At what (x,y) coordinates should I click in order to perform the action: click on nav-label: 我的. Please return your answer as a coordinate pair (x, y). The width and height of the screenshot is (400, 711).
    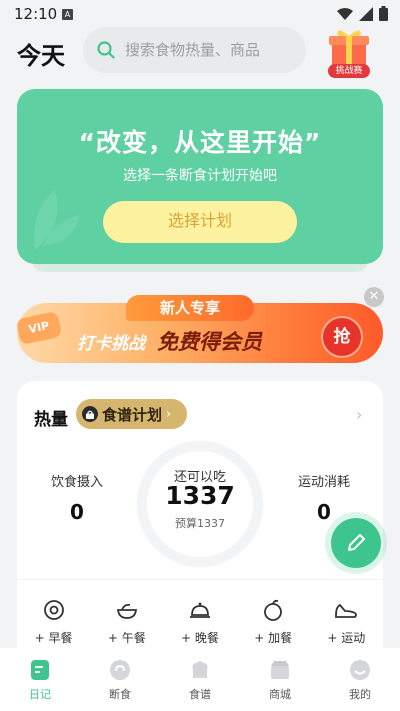
    Looking at the image, I should click on (360, 694).